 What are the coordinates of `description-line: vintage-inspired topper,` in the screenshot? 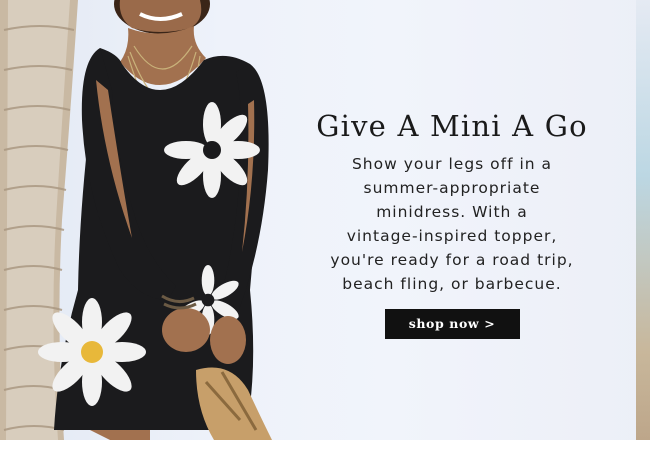 It's located at (452, 236).